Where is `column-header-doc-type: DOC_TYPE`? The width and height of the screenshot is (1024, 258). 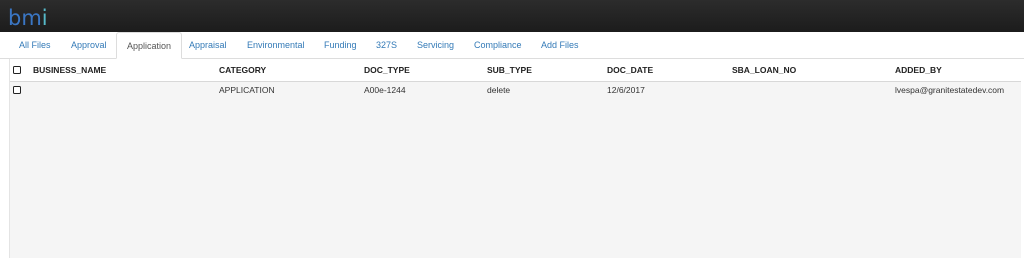 column-header-doc-type: DOC_TYPE is located at coordinates (387, 70).